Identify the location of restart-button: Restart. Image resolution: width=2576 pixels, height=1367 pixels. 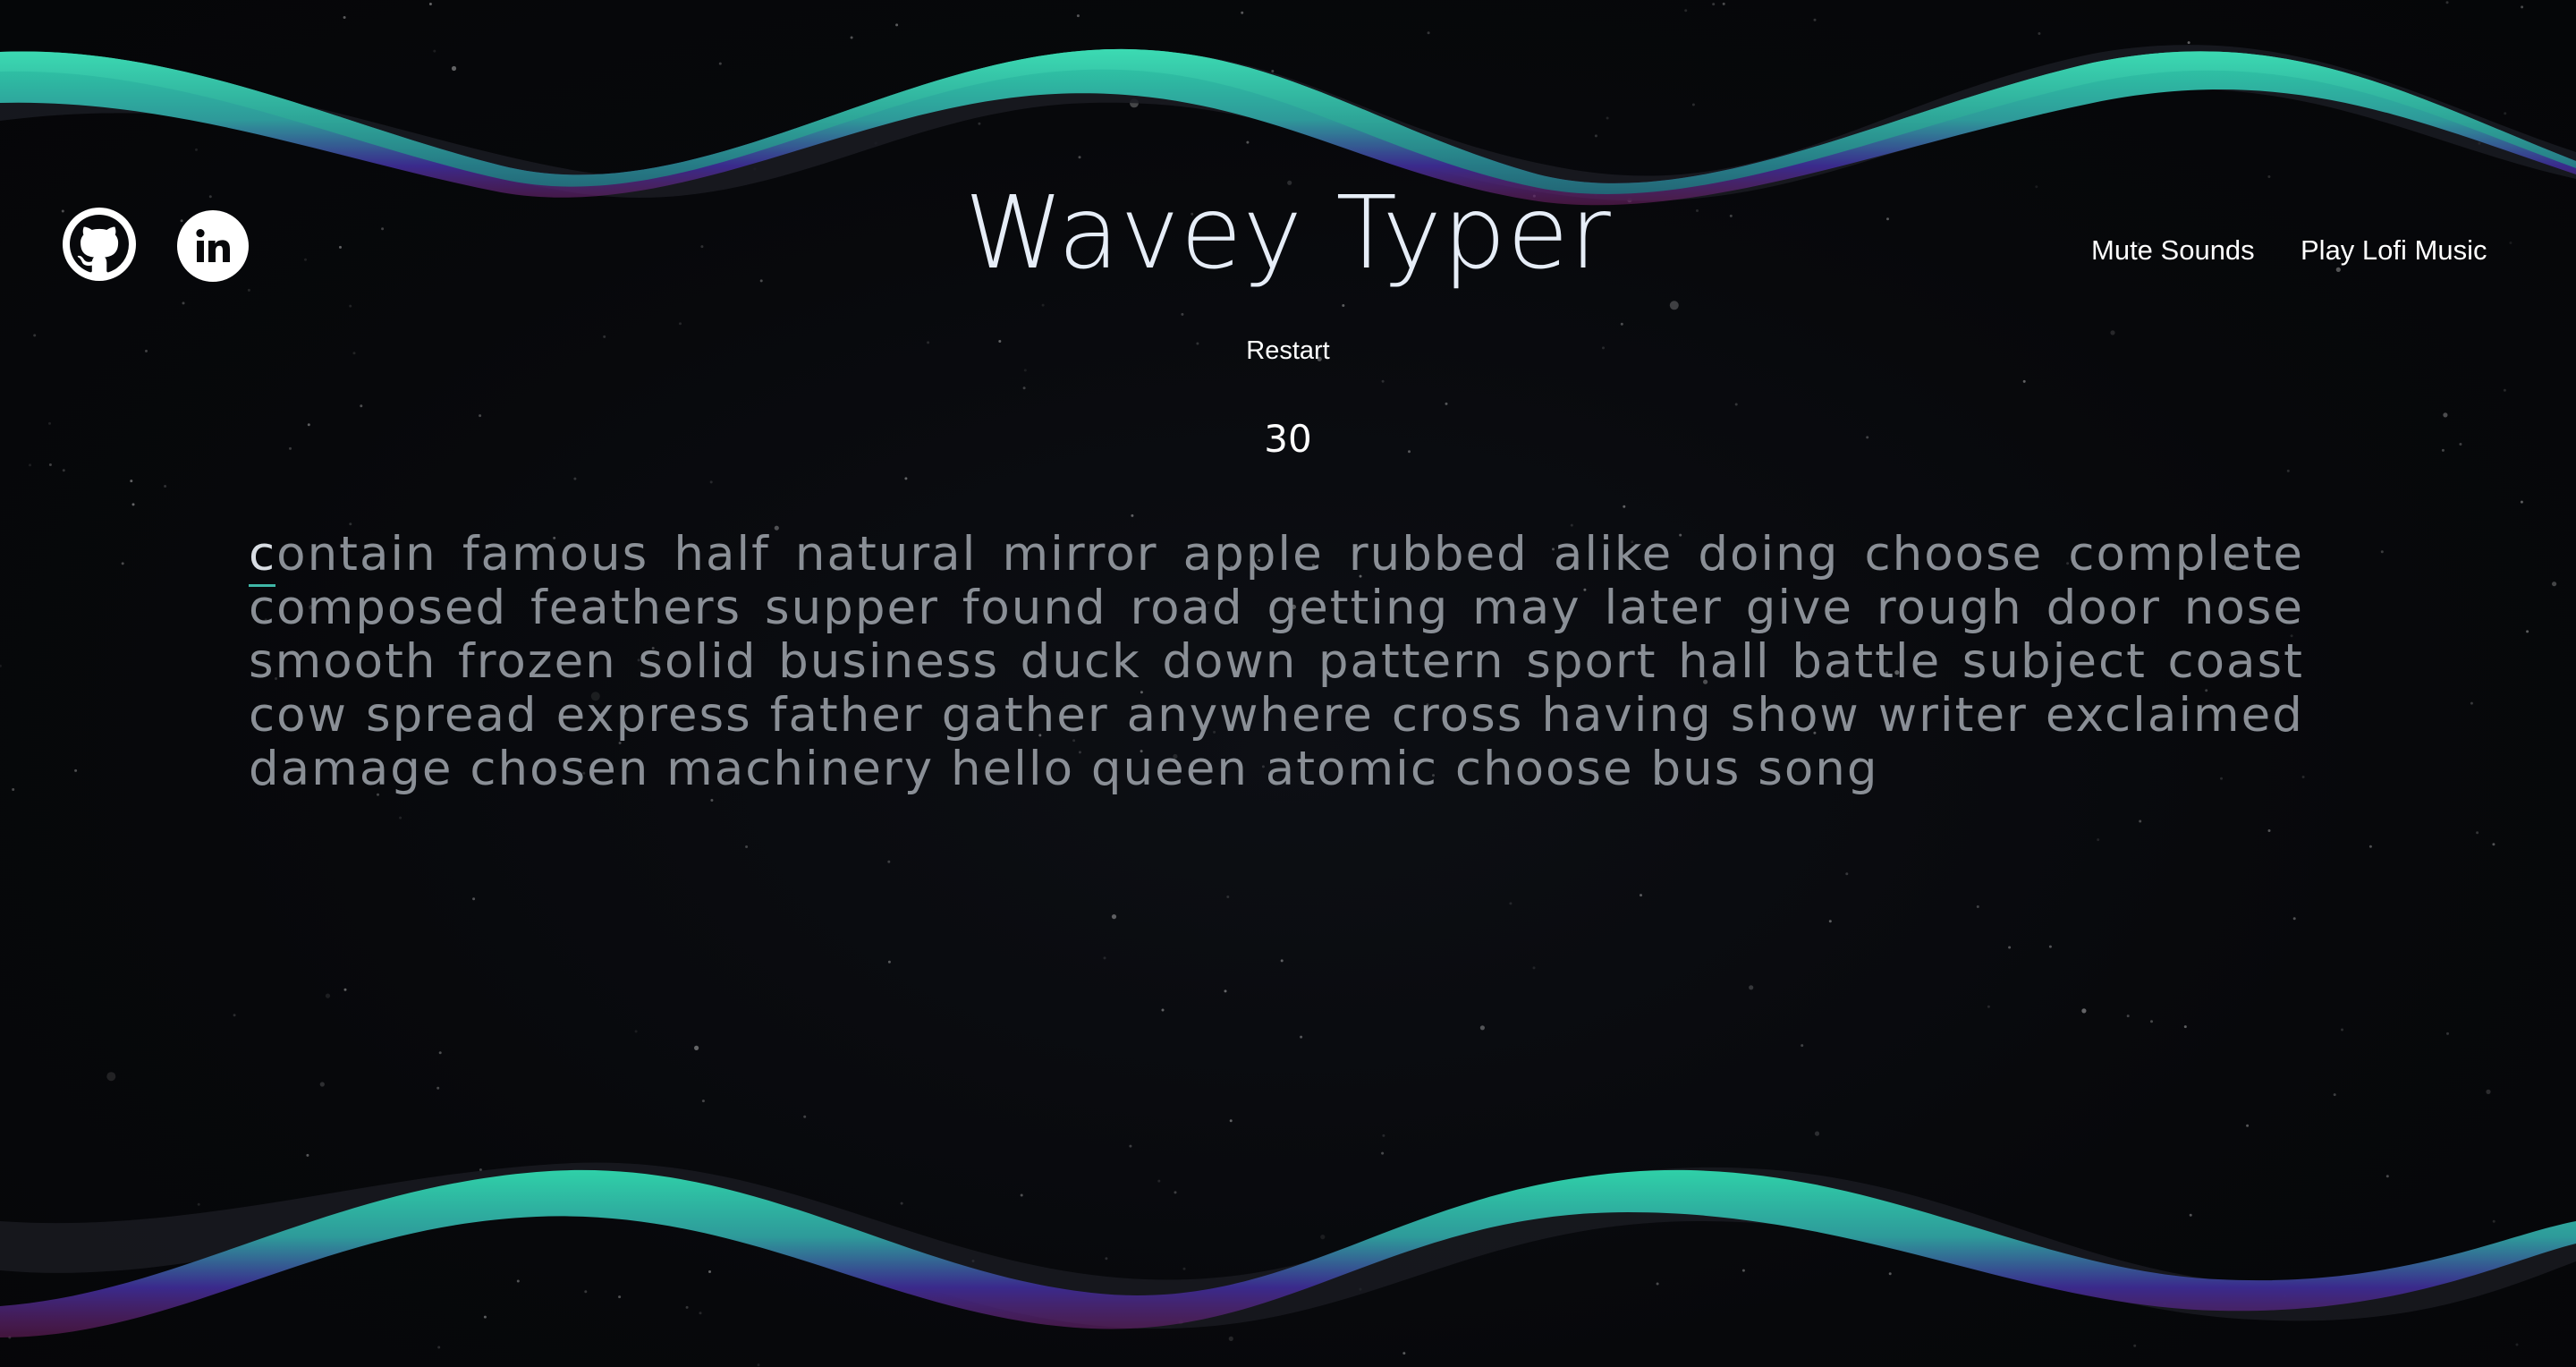
(1288, 351).